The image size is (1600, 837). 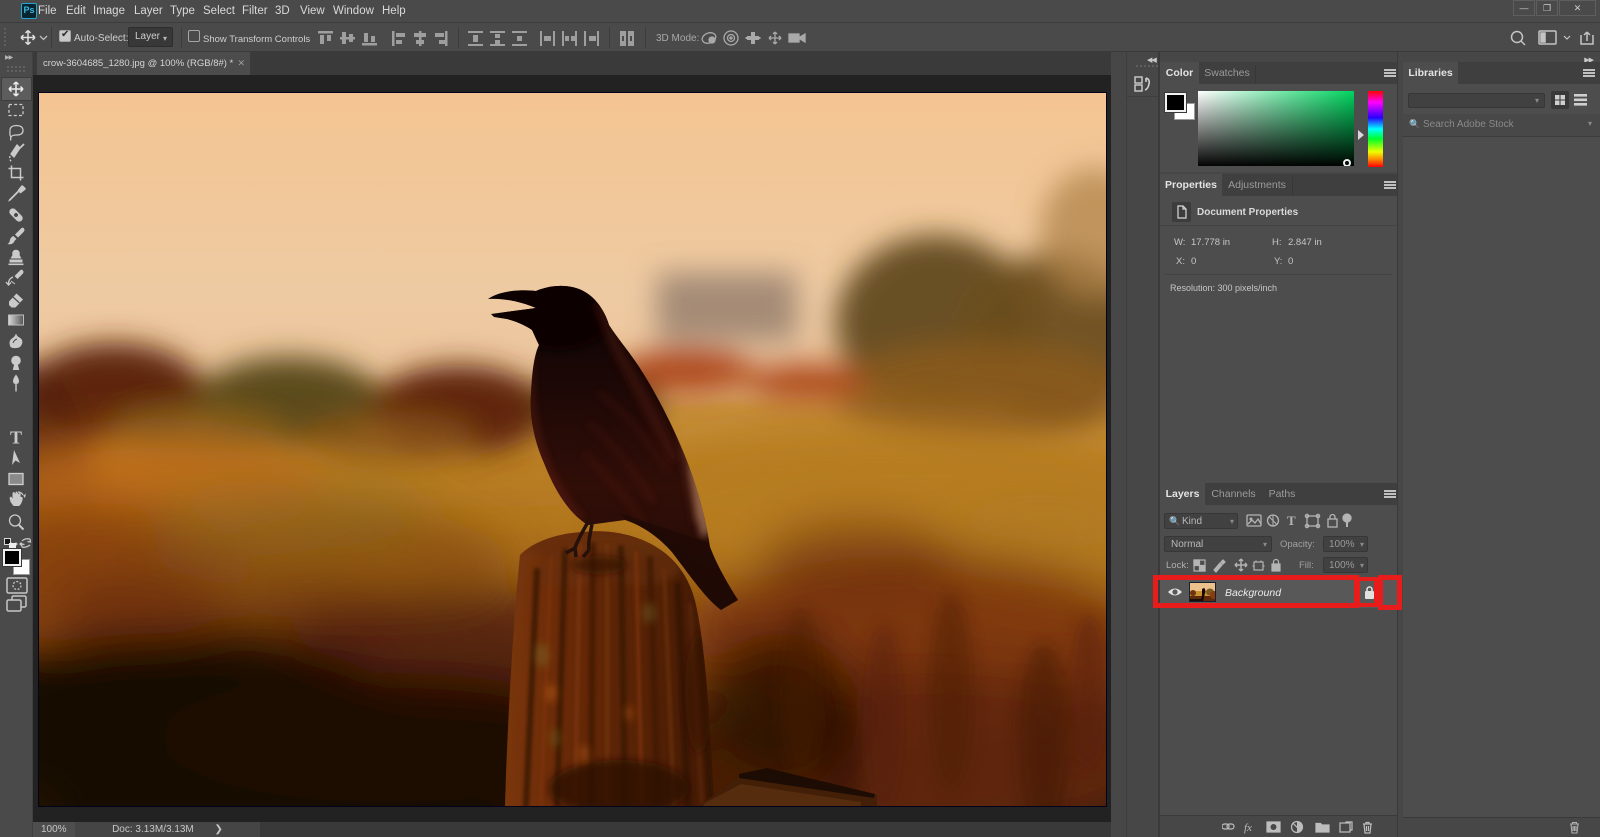 I want to click on svg-text: fx, so click(x=1248, y=828).